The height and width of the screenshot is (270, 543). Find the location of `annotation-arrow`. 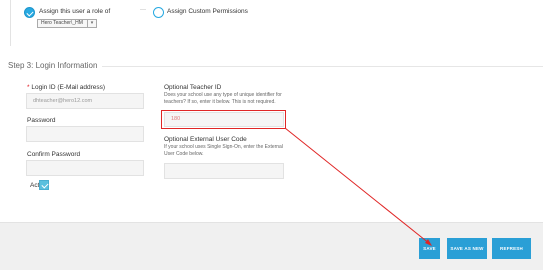

annotation-arrow is located at coordinates (358, 186).